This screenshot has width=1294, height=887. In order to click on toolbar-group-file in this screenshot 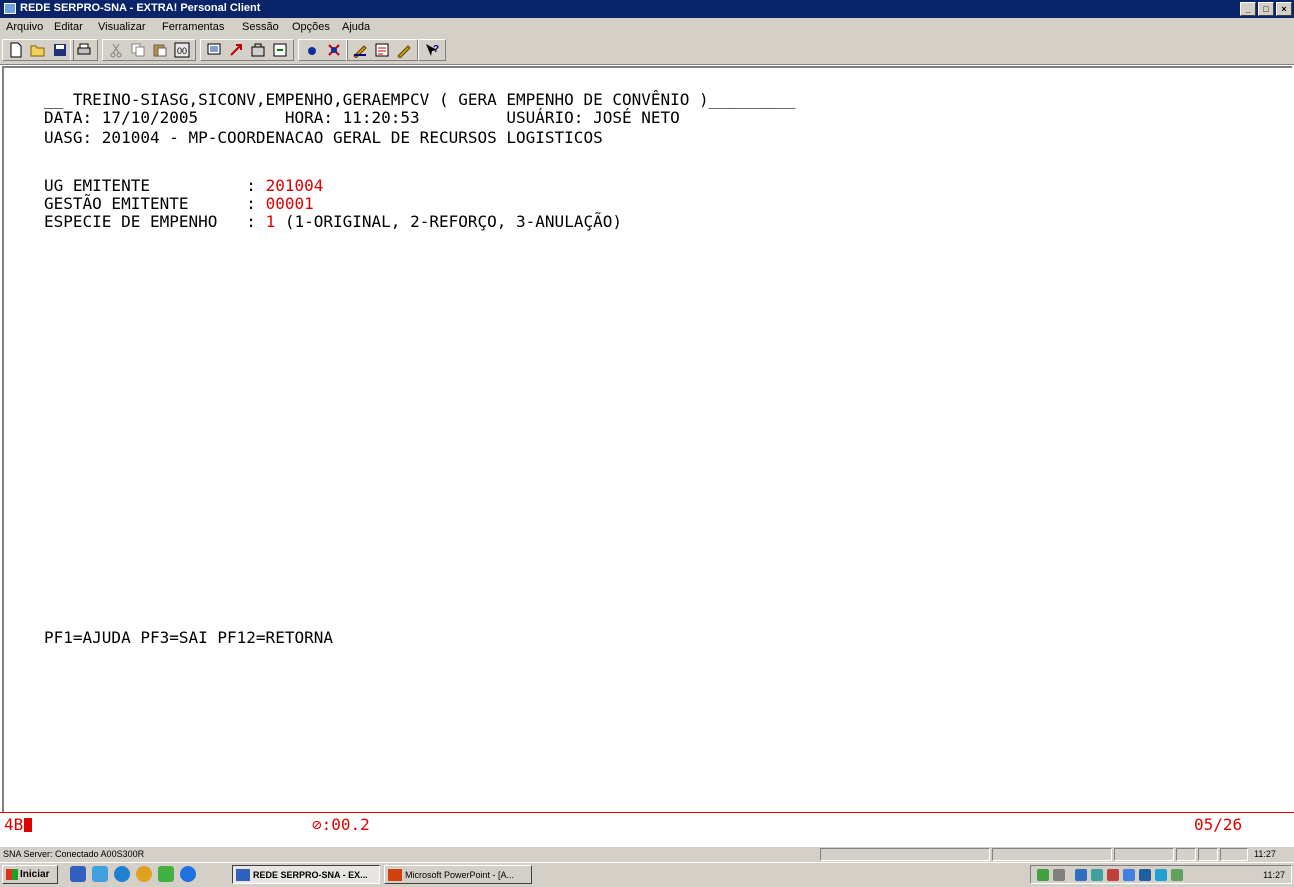, I will do `click(38, 50)`.